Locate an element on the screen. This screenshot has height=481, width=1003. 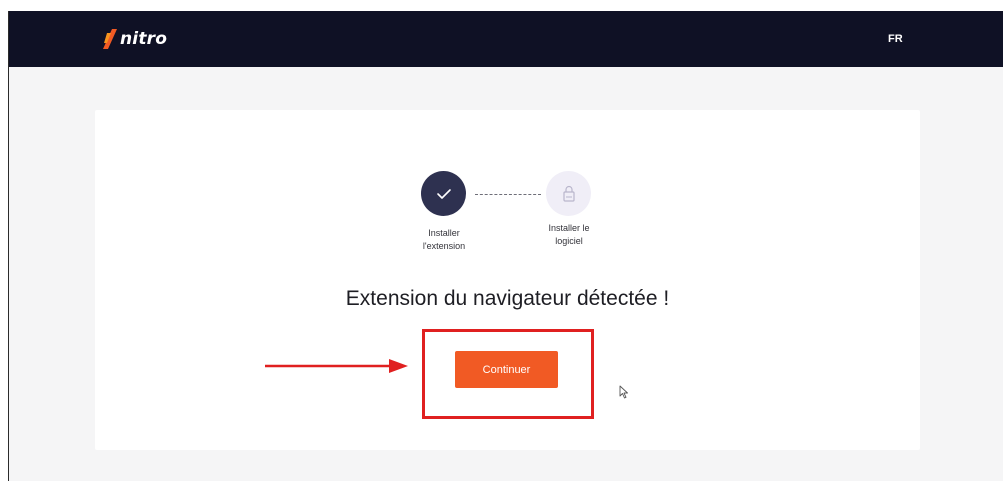
mouse-cursor-icon is located at coordinates (623, 392).